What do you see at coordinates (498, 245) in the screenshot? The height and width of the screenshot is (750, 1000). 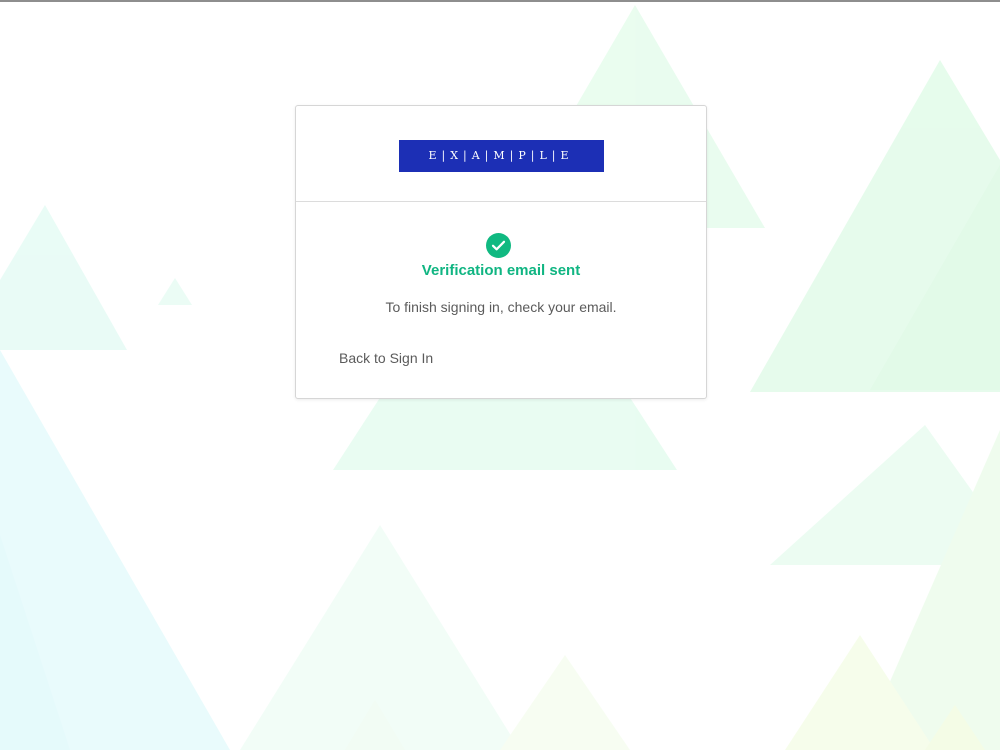 I see `check-circle-icon` at bounding box center [498, 245].